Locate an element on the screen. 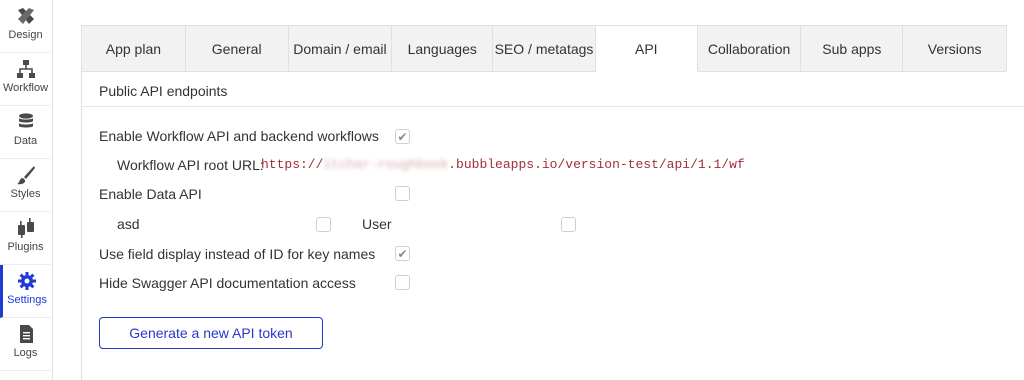 This screenshot has height=380, width=1024. root-url-label: Workflow API root URL: is located at coordinates (190, 165).